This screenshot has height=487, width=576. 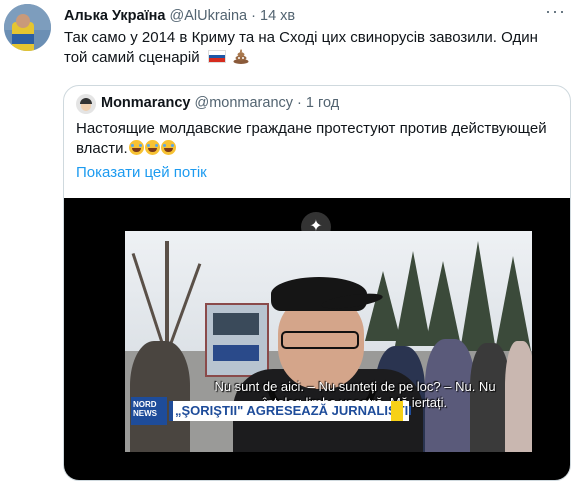 I want to click on video-headline: „ŞORIŞTII" AGRESEAZĂ JURNALIŞTII, so click(x=293, y=410).